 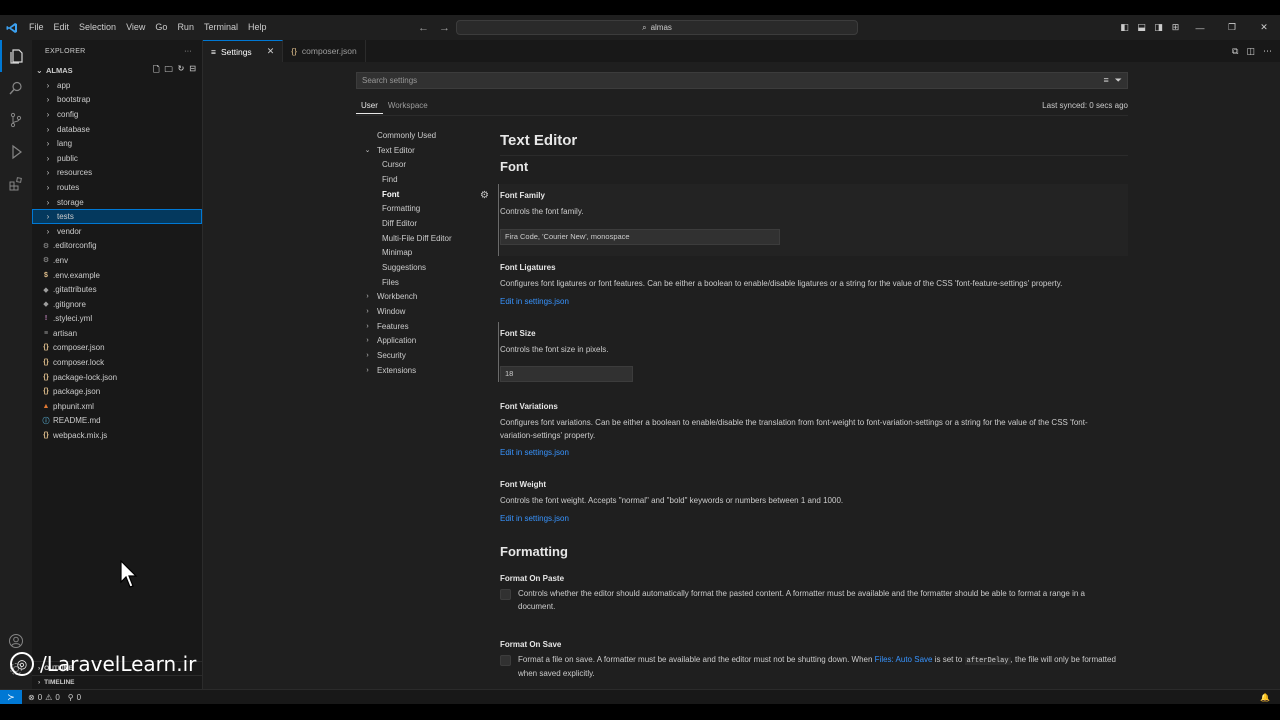 What do you see at coordinates (566, 373) in the screenshot?
I see `font-size-input: 18` at bounding box center [566, 373].